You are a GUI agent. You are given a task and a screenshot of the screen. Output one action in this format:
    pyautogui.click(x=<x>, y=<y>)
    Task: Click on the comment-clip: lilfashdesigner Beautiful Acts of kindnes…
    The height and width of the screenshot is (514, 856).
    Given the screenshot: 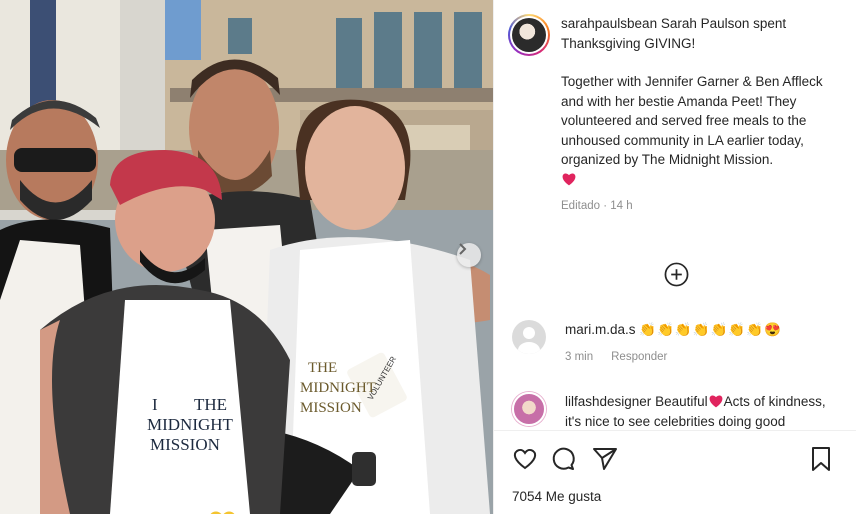 What is the action you would take?
    pyautogui.click(x=675, y=405)
    